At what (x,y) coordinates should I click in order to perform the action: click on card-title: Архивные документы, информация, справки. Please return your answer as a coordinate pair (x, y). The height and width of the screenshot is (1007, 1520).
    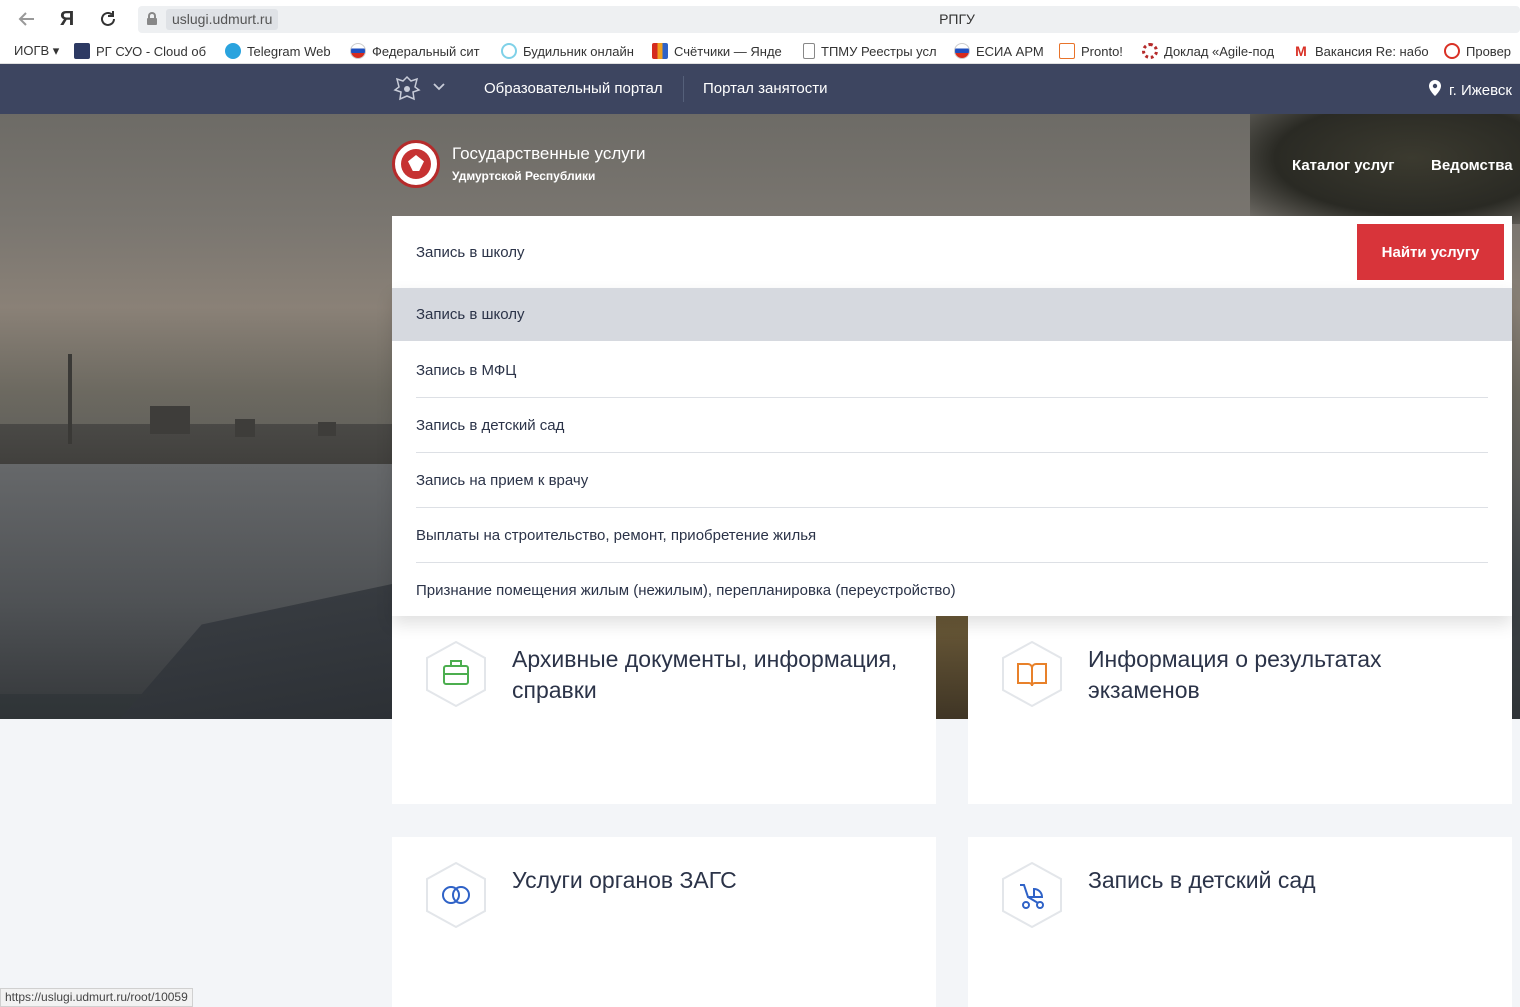
    Looking at the image, I should click on (705, 674).